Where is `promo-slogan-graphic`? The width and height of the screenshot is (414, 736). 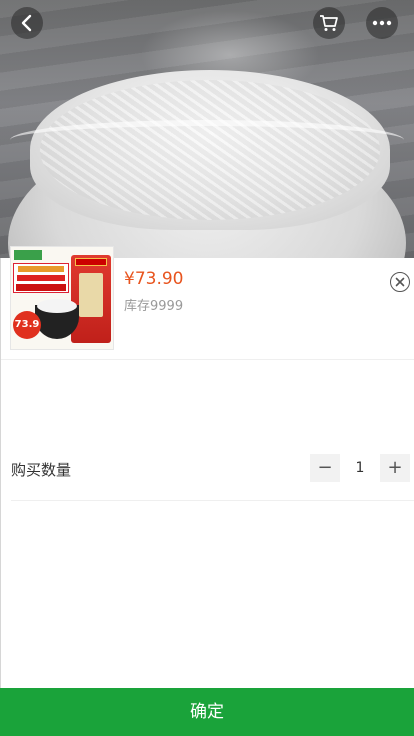
promo-slogan-graphic is located at coordinates (41, 278).